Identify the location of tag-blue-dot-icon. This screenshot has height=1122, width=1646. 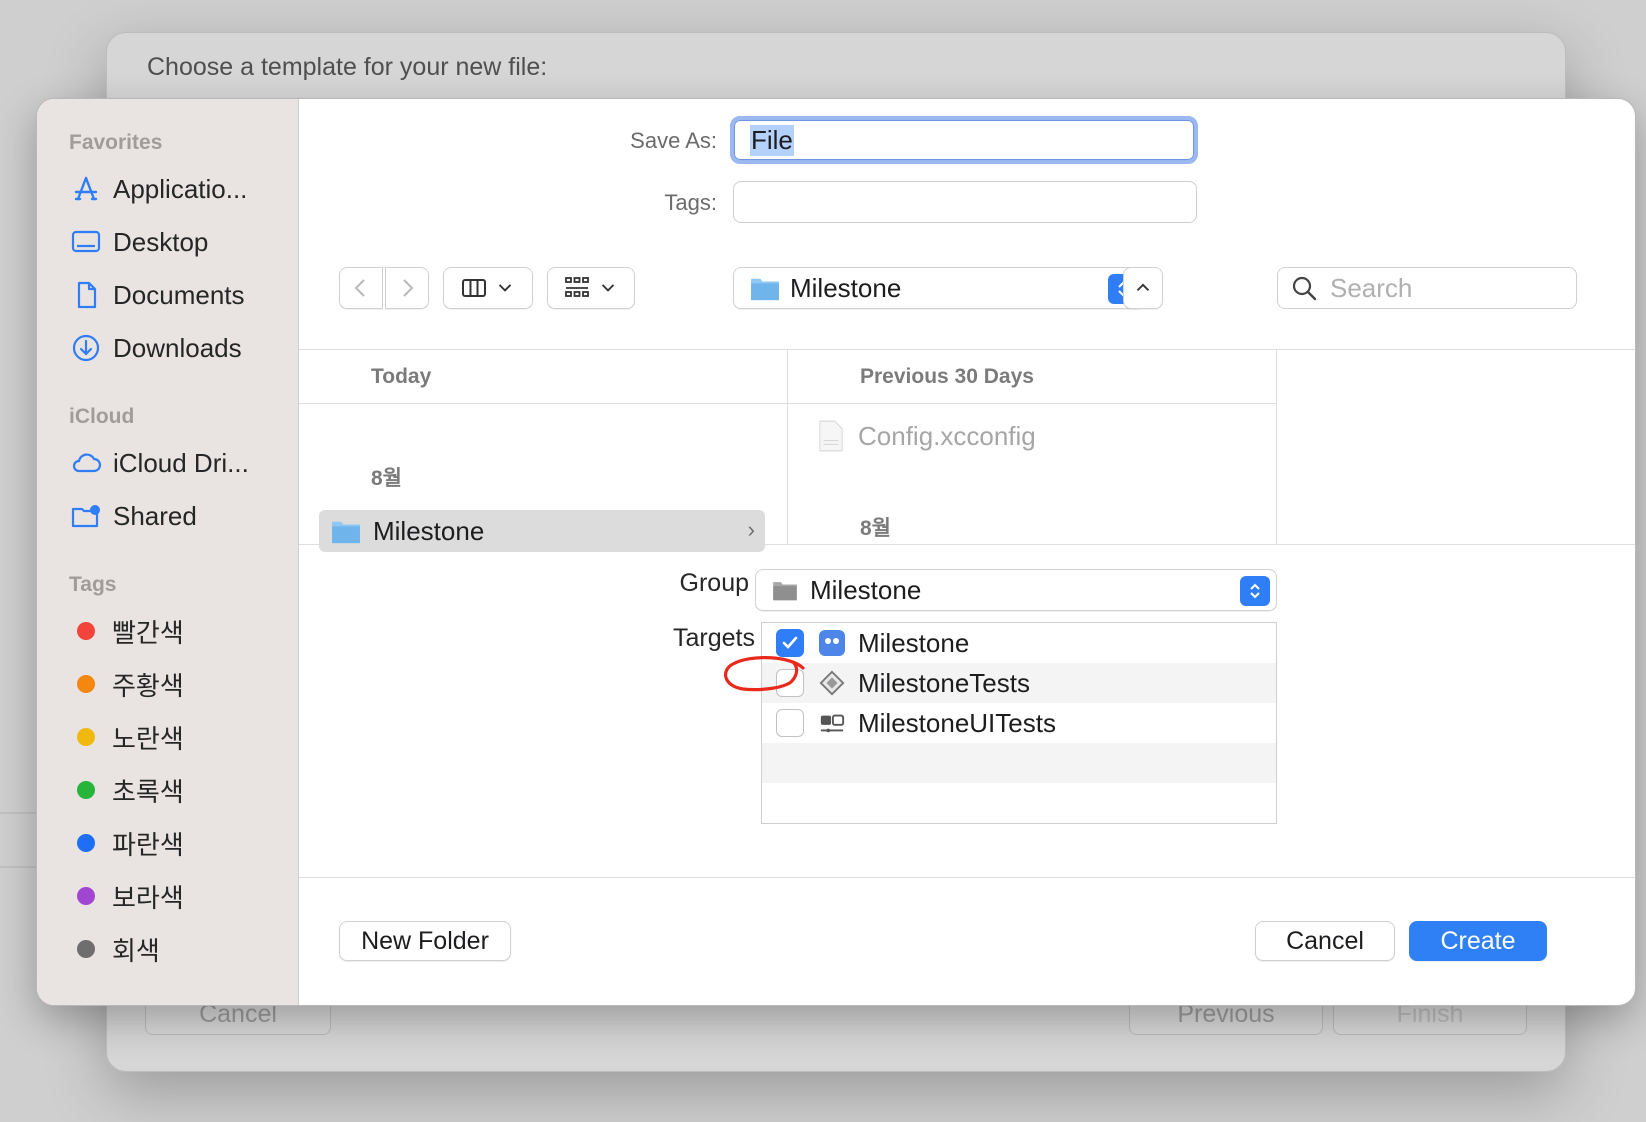
(86, 843).